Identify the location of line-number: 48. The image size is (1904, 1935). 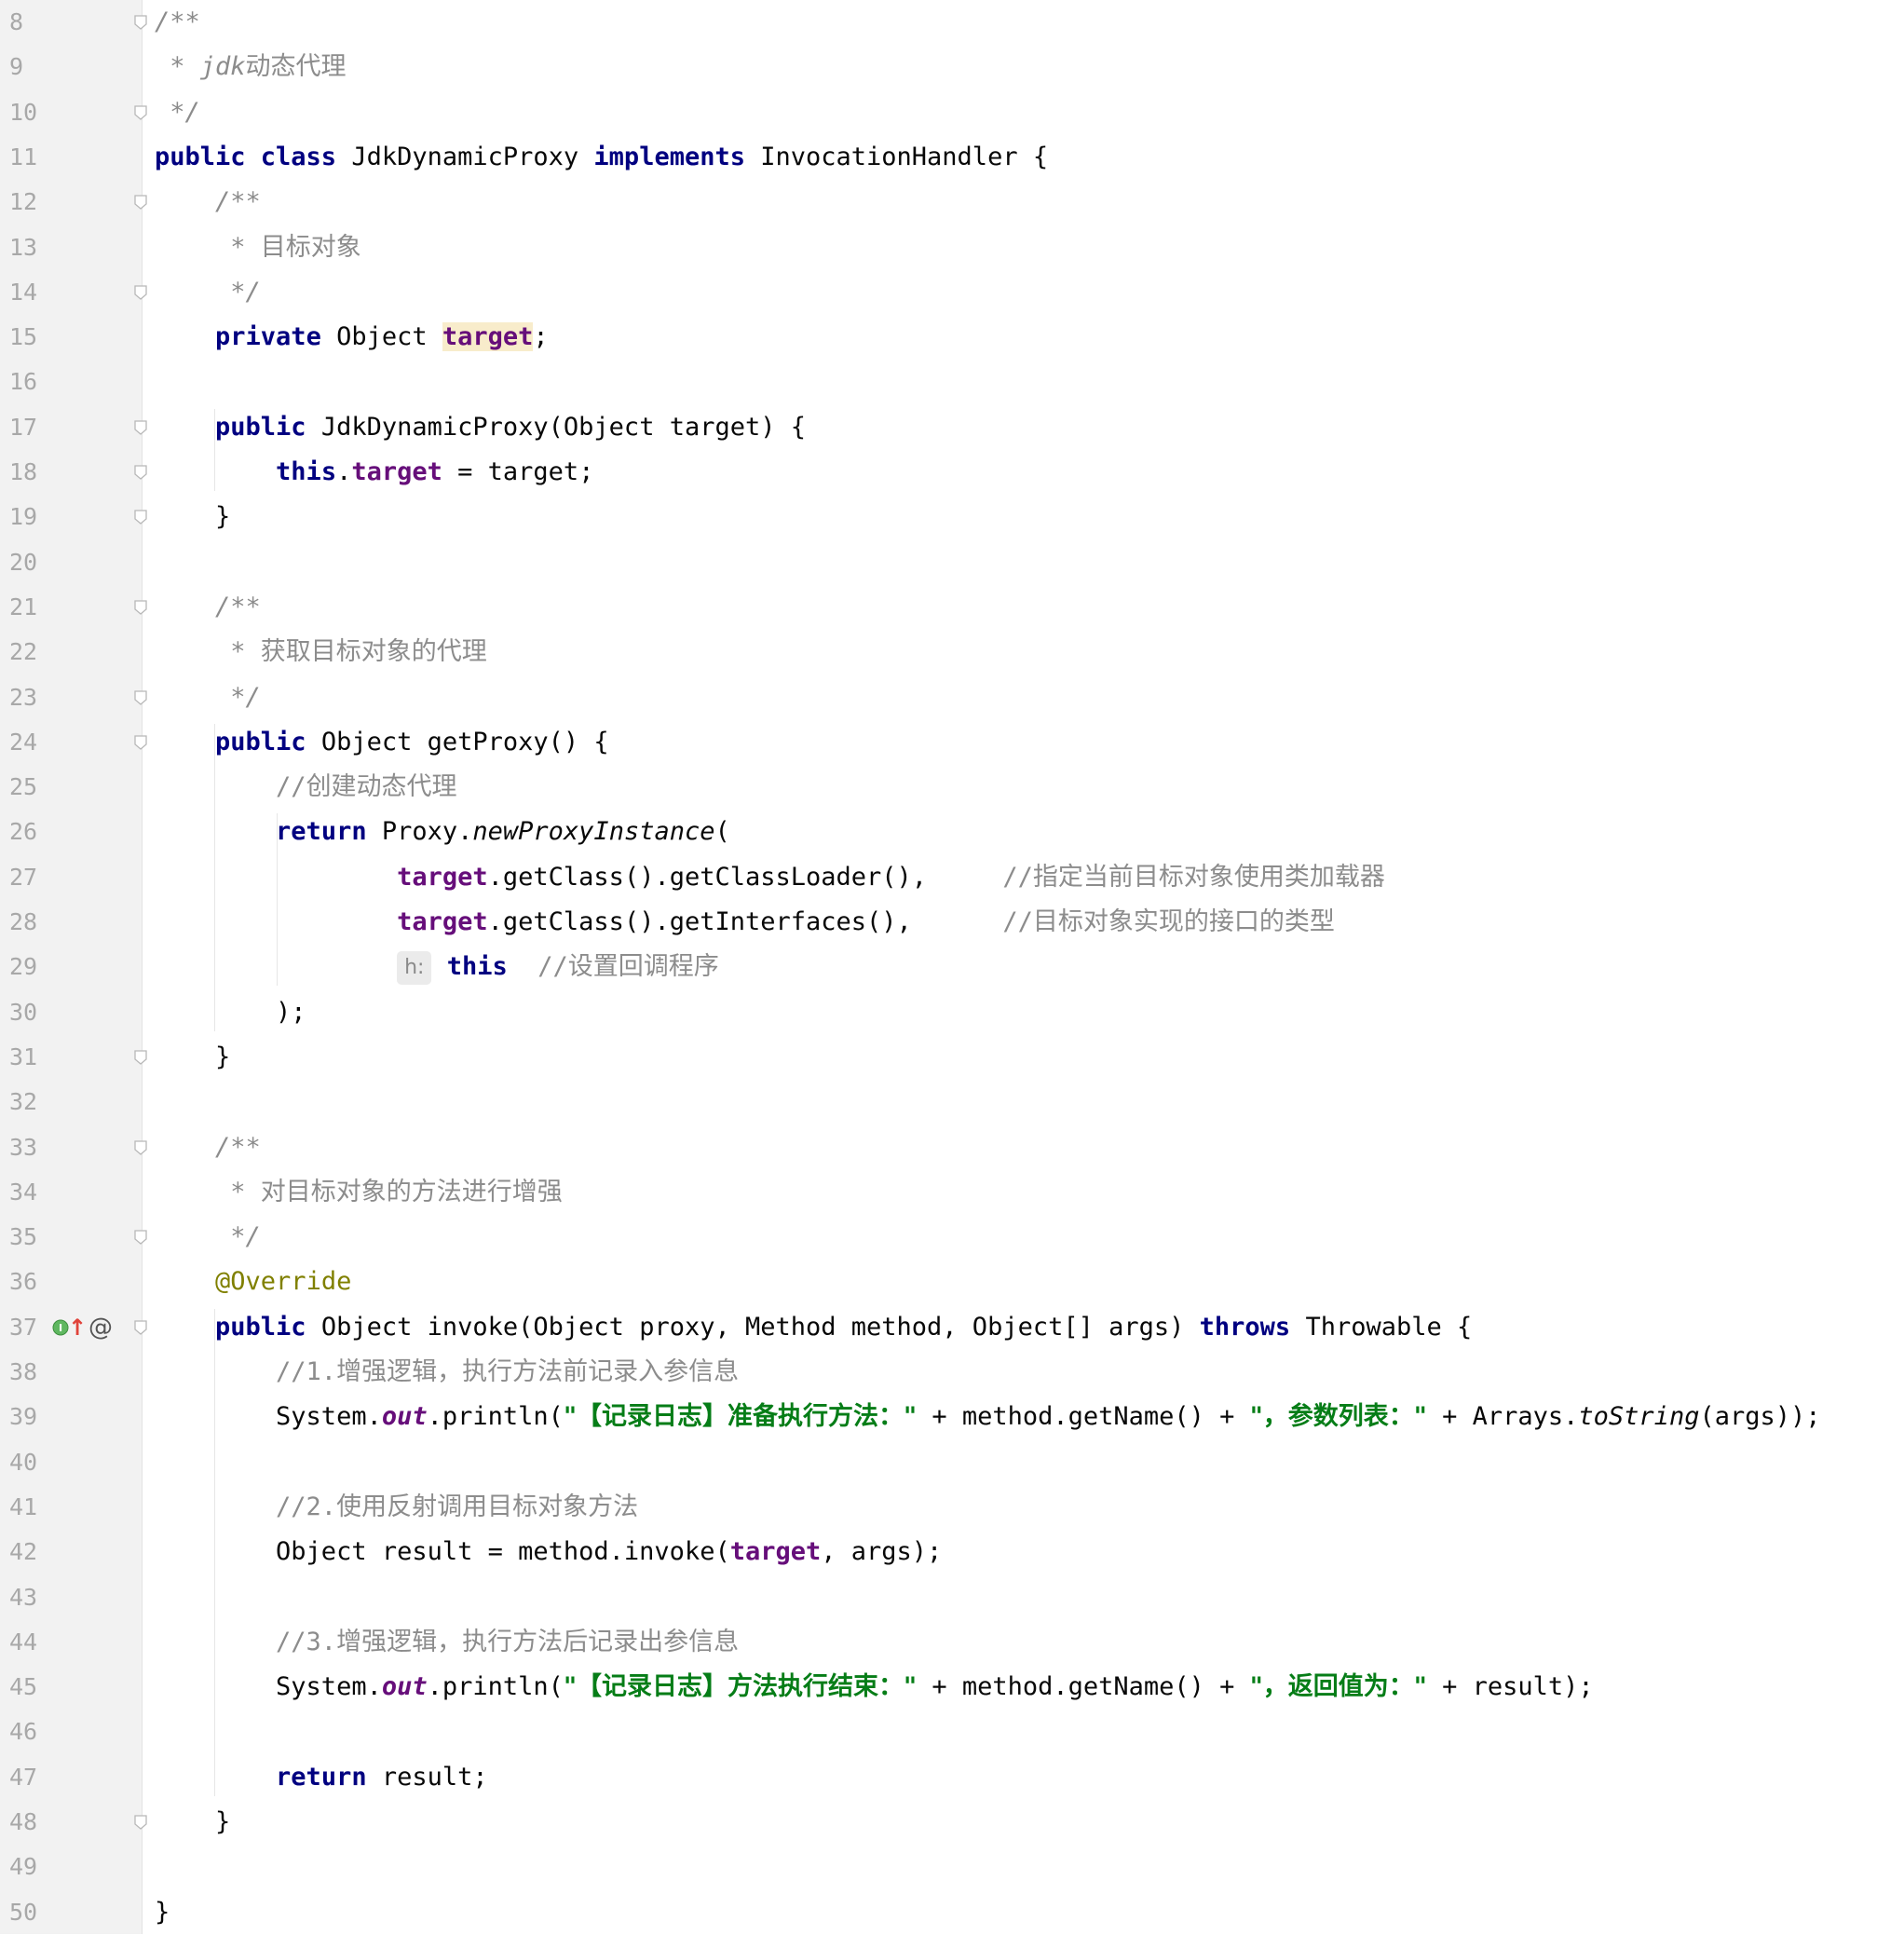
(25, 1823).